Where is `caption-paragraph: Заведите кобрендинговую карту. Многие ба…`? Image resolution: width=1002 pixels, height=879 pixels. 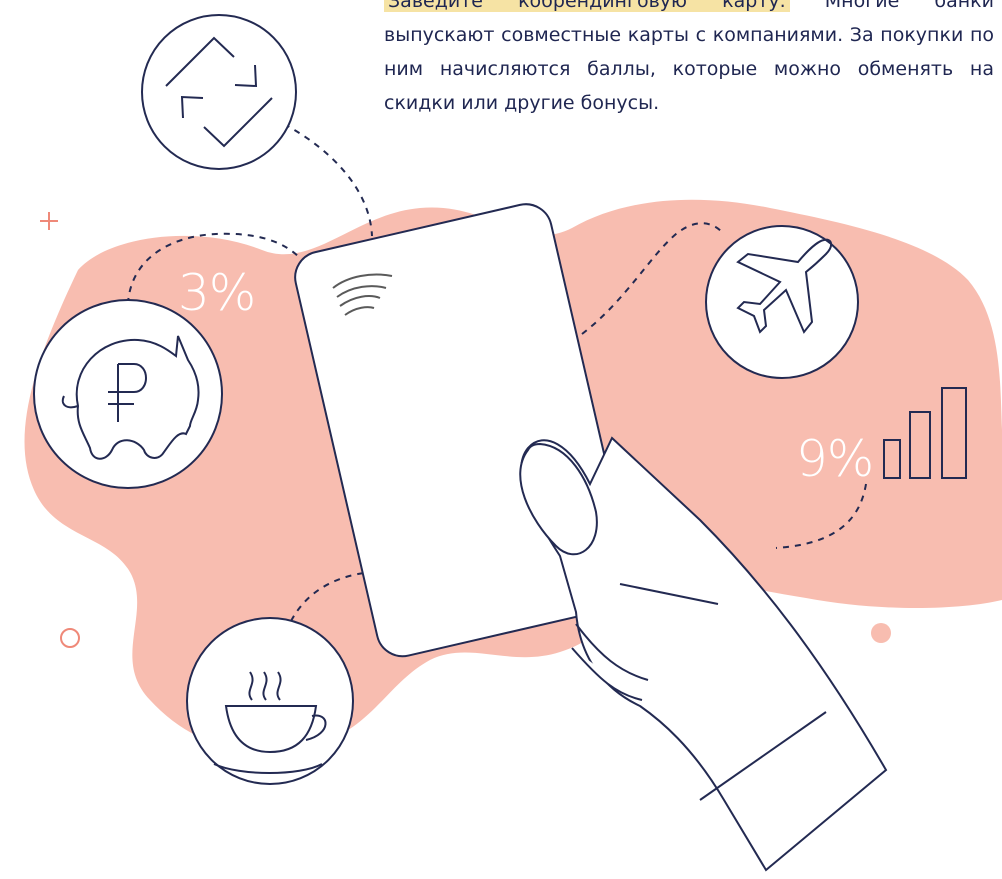
caption-paragraph: Заведите кобрендинговую карту. Многие ба… is located at coordinates (689, 60).